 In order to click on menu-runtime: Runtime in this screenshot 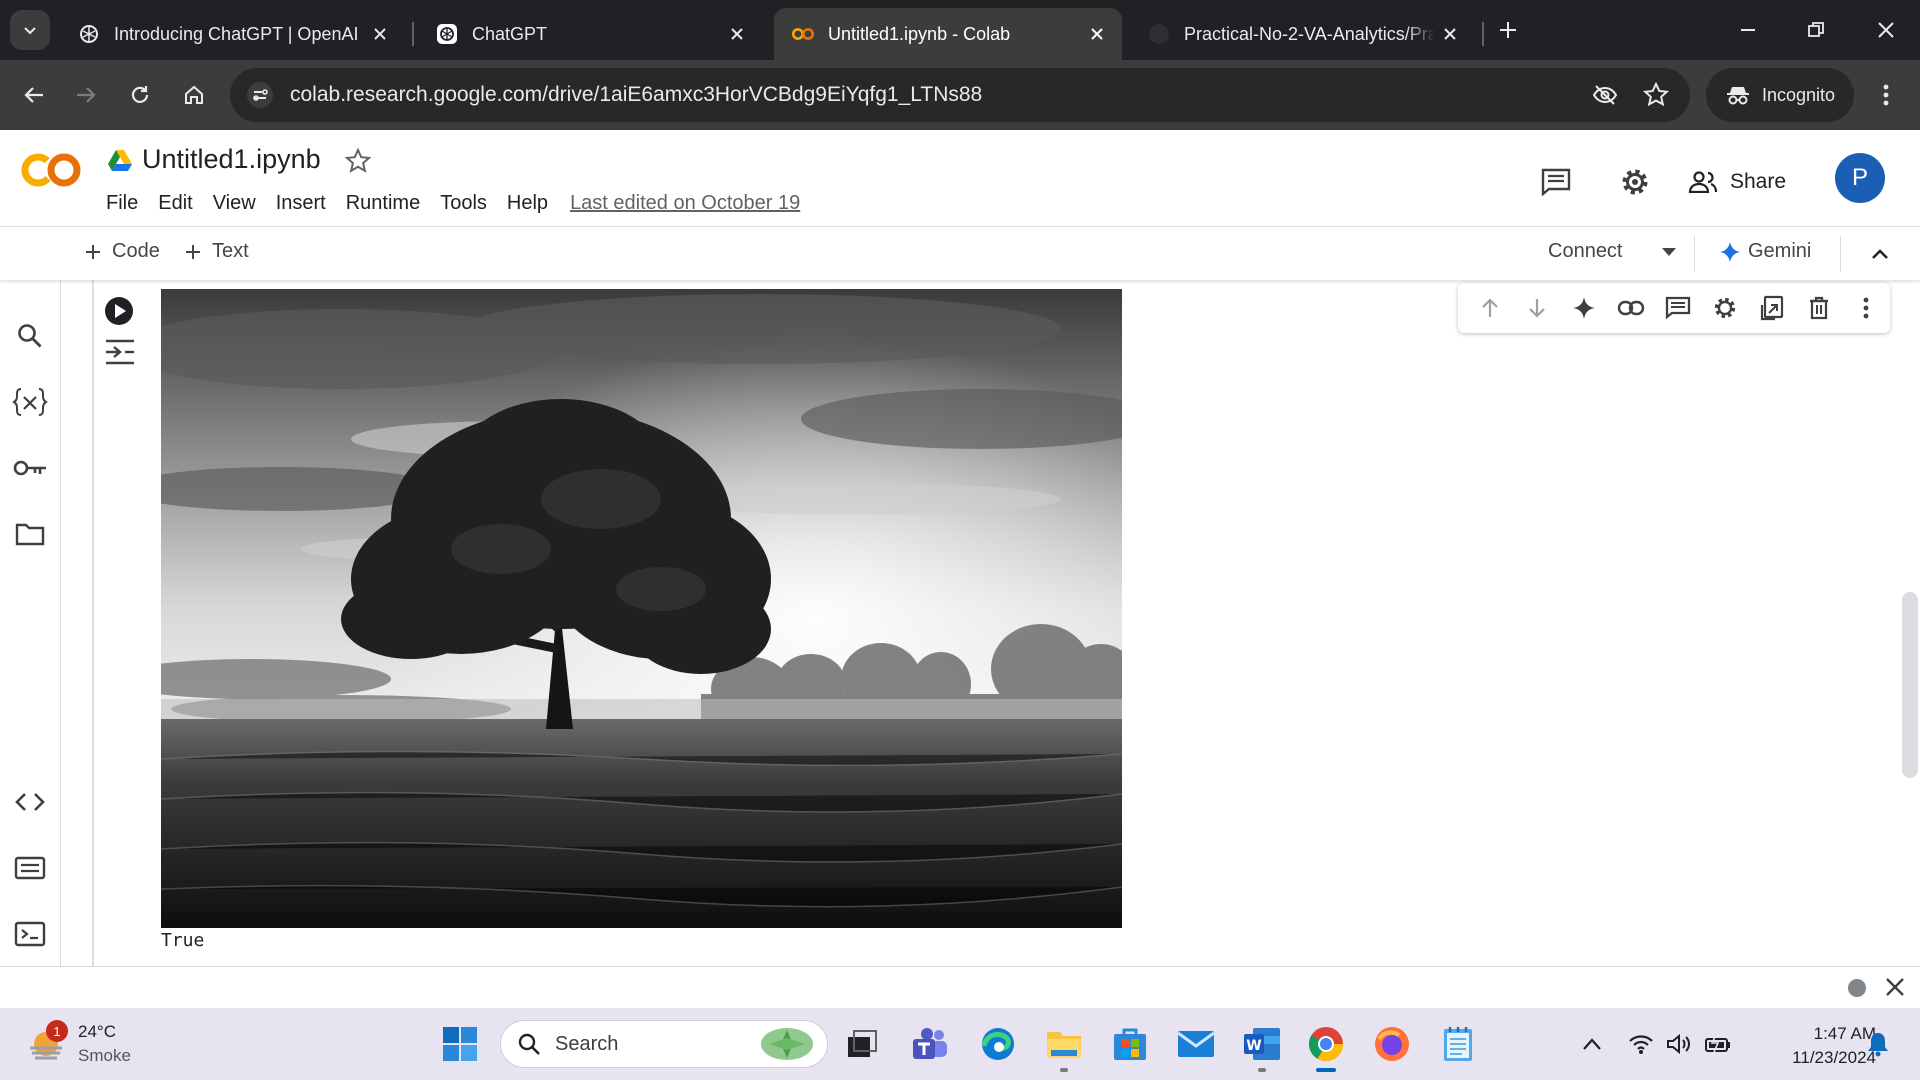, I will do `click(383, 203)`.